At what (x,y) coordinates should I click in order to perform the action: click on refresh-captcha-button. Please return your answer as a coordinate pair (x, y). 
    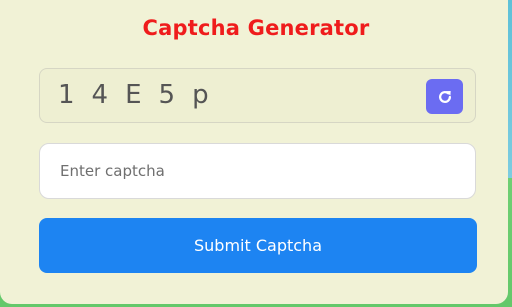
    Looking at the image, I should click on (444, 96).